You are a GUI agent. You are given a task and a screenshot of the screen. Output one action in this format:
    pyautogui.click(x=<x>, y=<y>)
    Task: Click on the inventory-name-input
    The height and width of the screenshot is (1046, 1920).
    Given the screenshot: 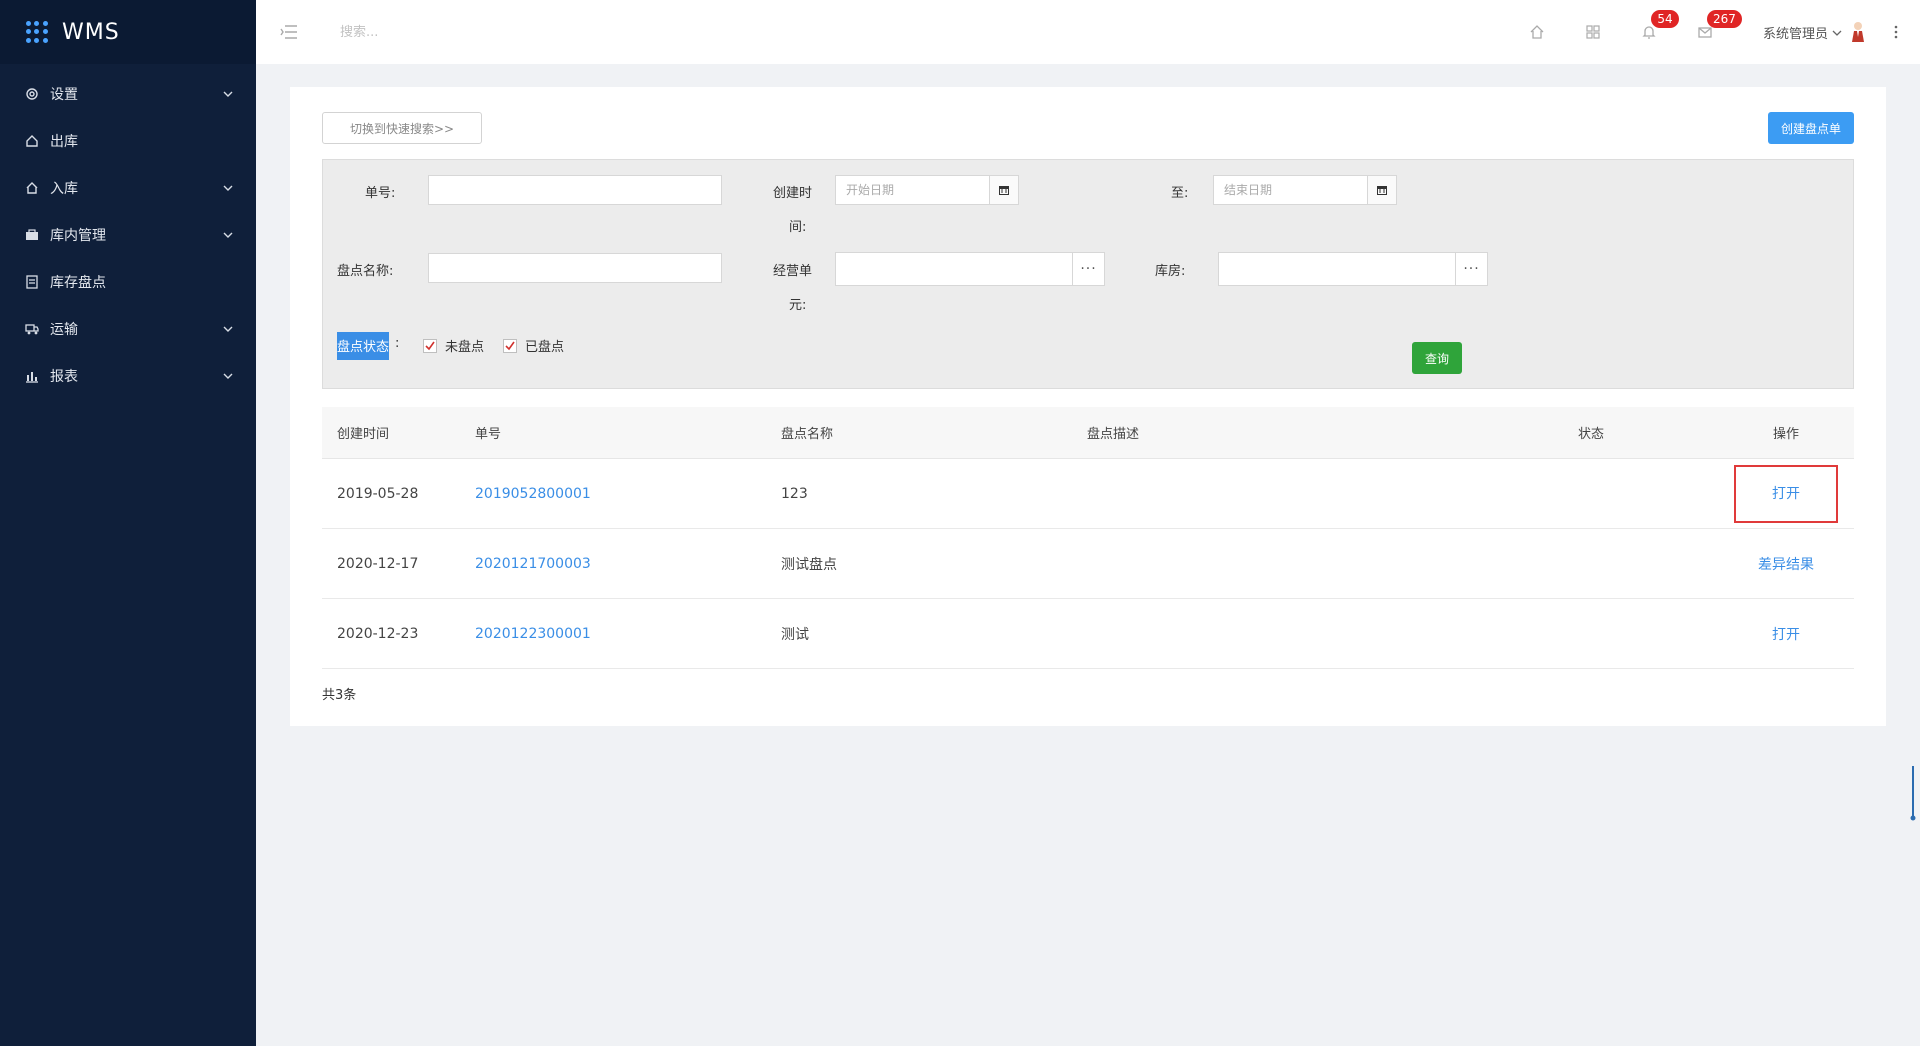 What is the action you would take?
    pyautogui.click(x=575, y=268)
    